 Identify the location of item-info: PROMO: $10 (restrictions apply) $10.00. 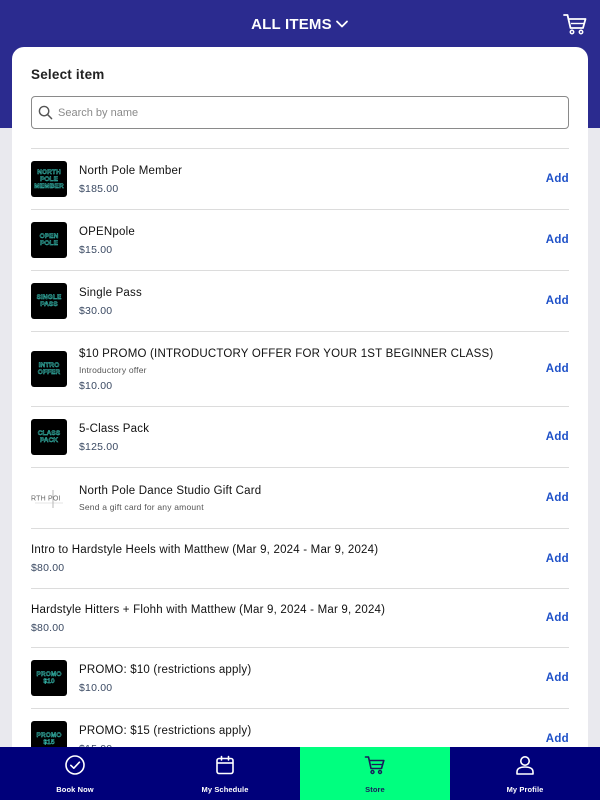
(324, 678).